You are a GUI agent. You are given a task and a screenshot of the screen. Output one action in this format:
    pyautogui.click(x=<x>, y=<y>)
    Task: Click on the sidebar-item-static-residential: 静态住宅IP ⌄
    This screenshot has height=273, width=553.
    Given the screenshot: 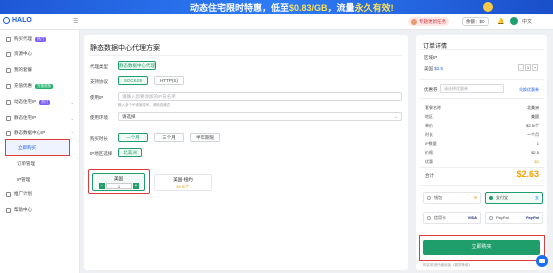 What is the action you would take?
    pyautogui.click(x=41, y=118)
    